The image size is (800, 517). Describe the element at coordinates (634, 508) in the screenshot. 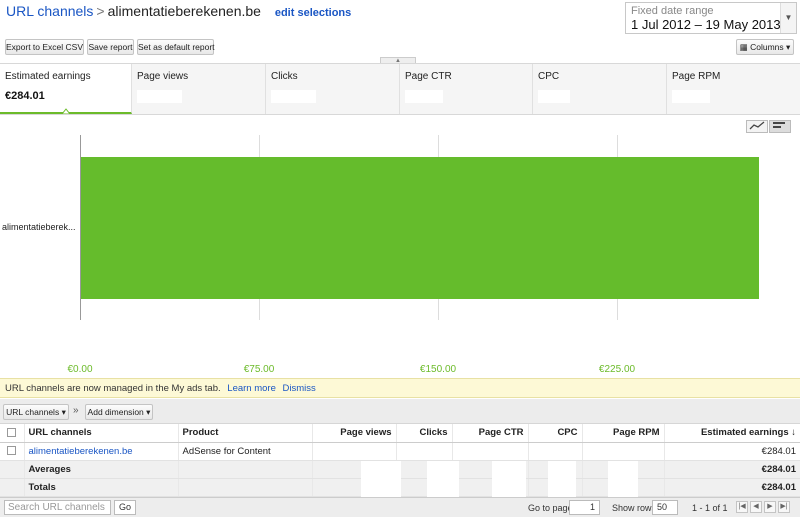

I see `show-rows-label: Show rows` at that location.